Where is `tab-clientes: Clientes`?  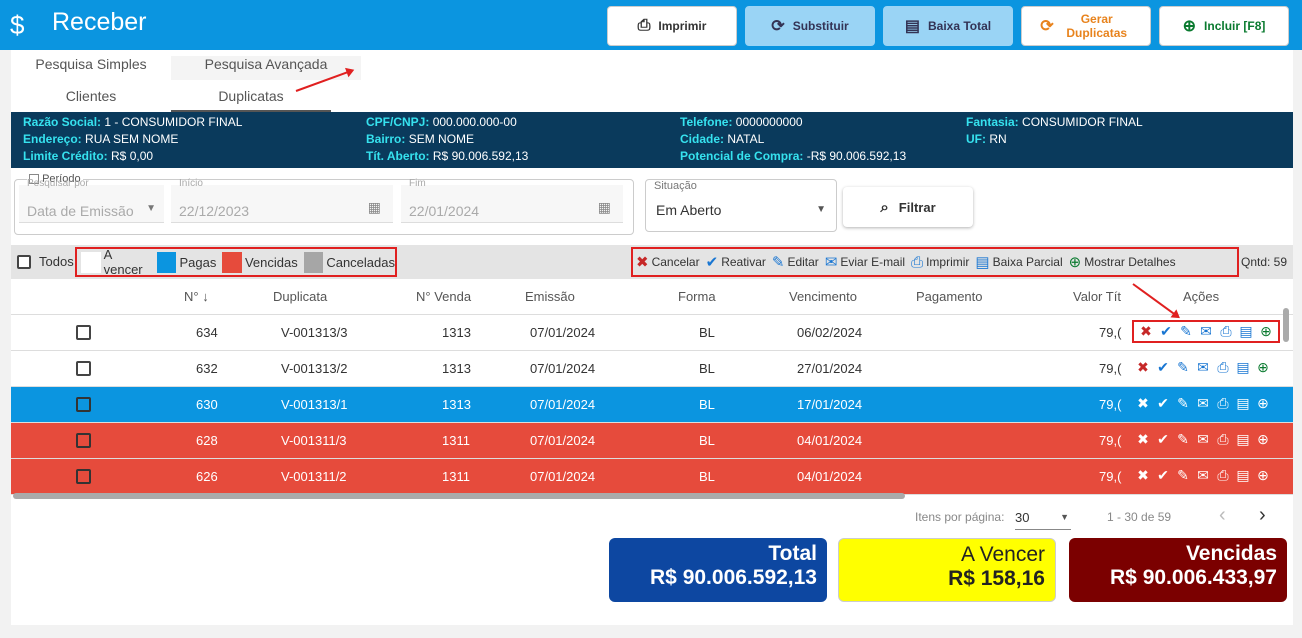 tab-clientes: Clientes is located at coordinates (91, 96).